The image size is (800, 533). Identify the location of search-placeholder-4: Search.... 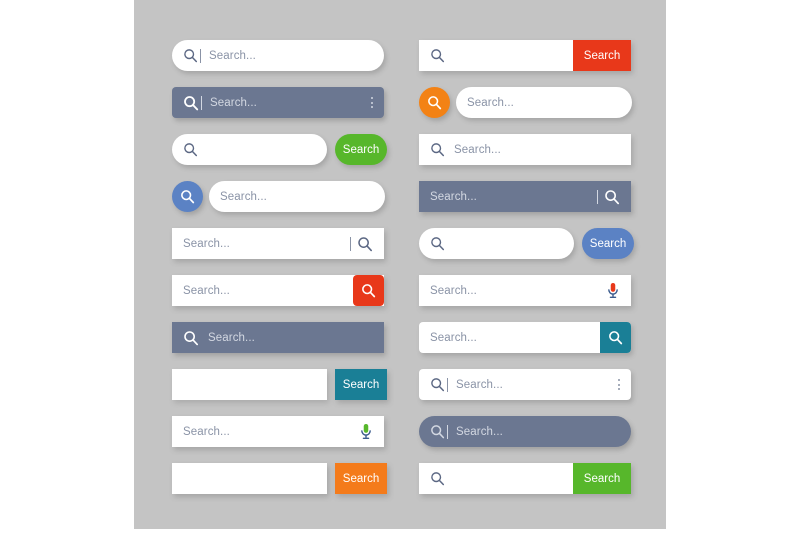
(243, 196).